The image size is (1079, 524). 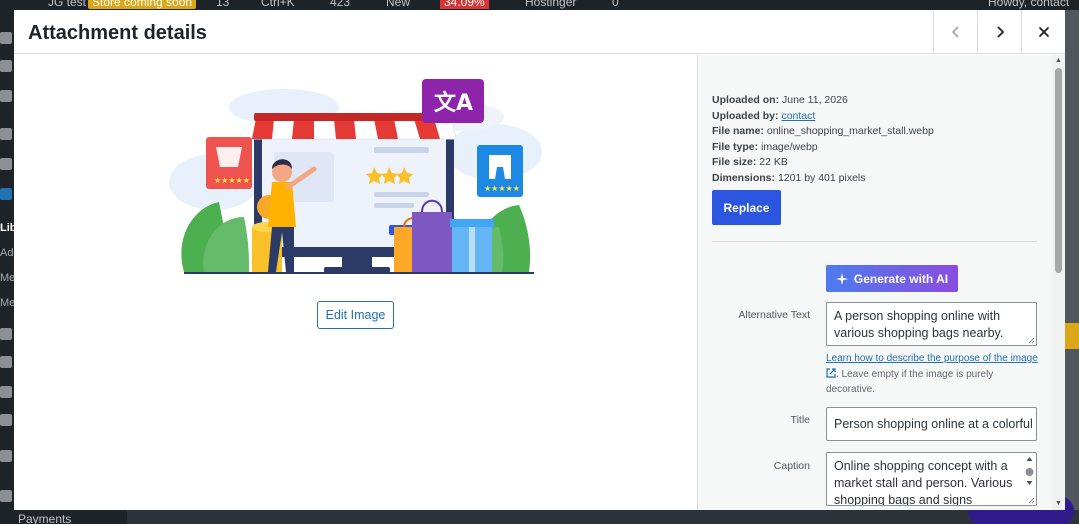 I want to click on file-size-label: File size:, so click(x=734, y=162).